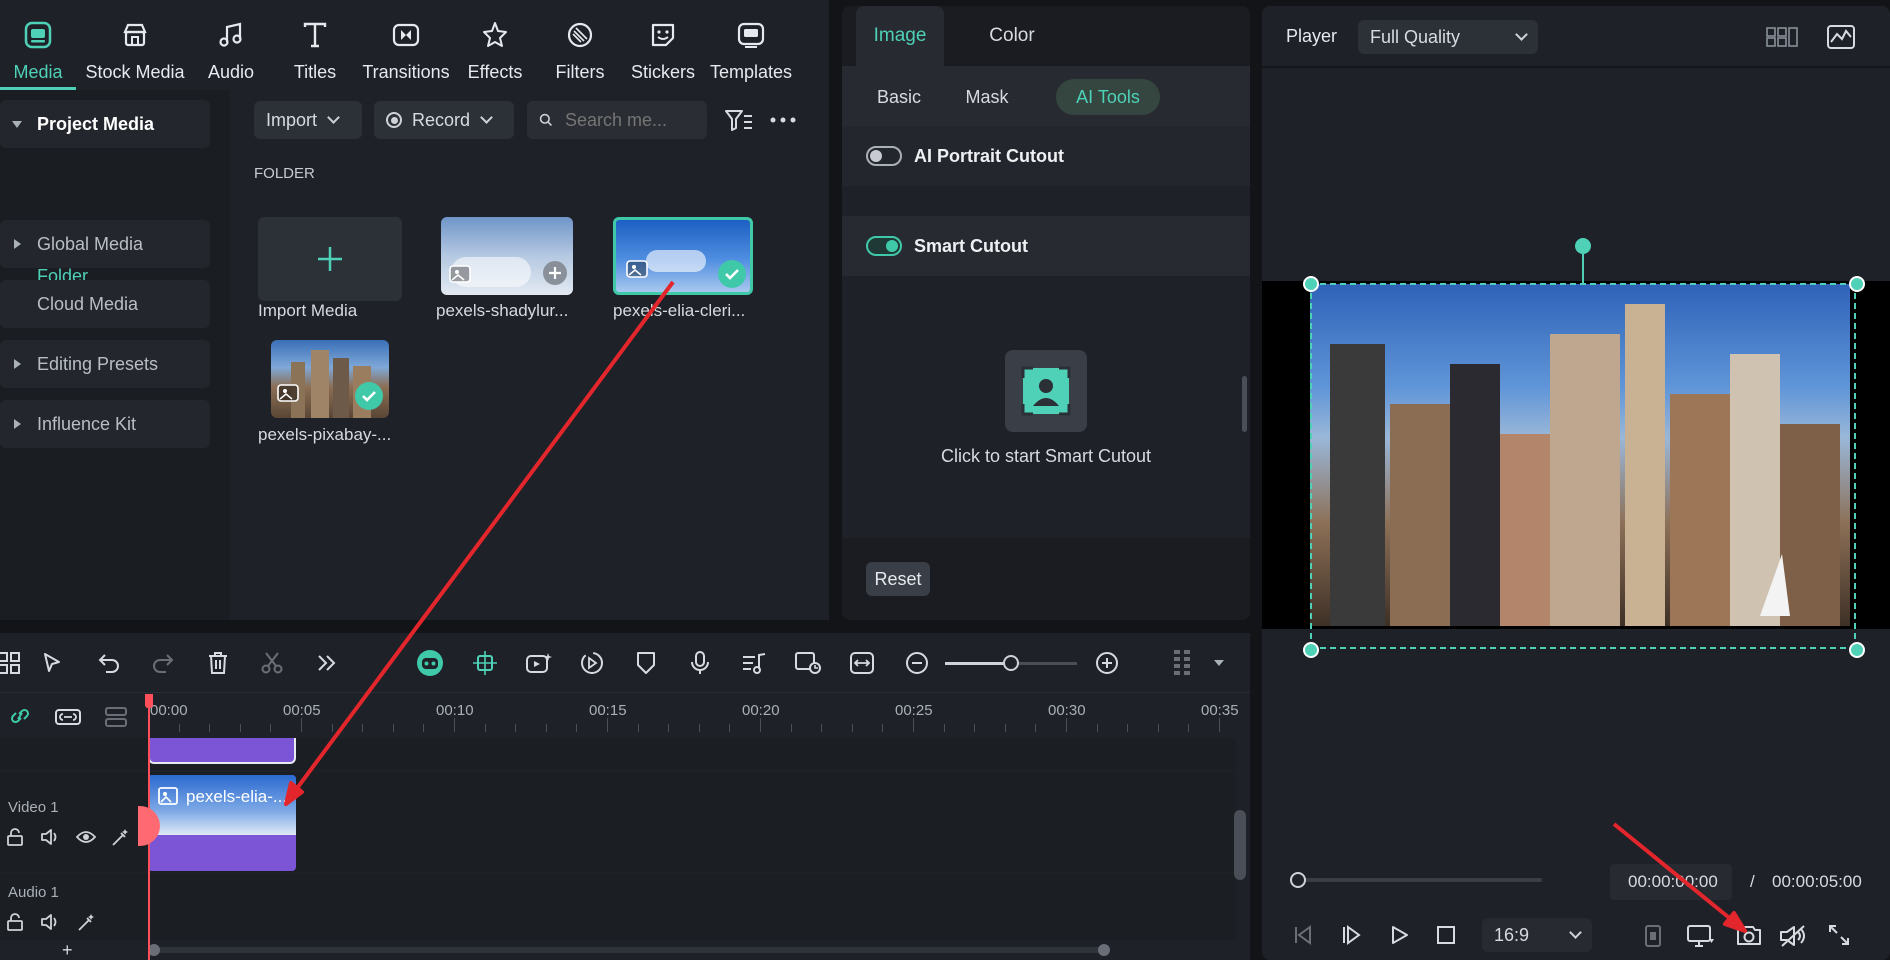 The height and width of the screenshot is (960, 1890). What do you see at coordinates (231, 45) in the screenshot?
I see `toolbar-audio: Audio` at bounding box center [231, 45].